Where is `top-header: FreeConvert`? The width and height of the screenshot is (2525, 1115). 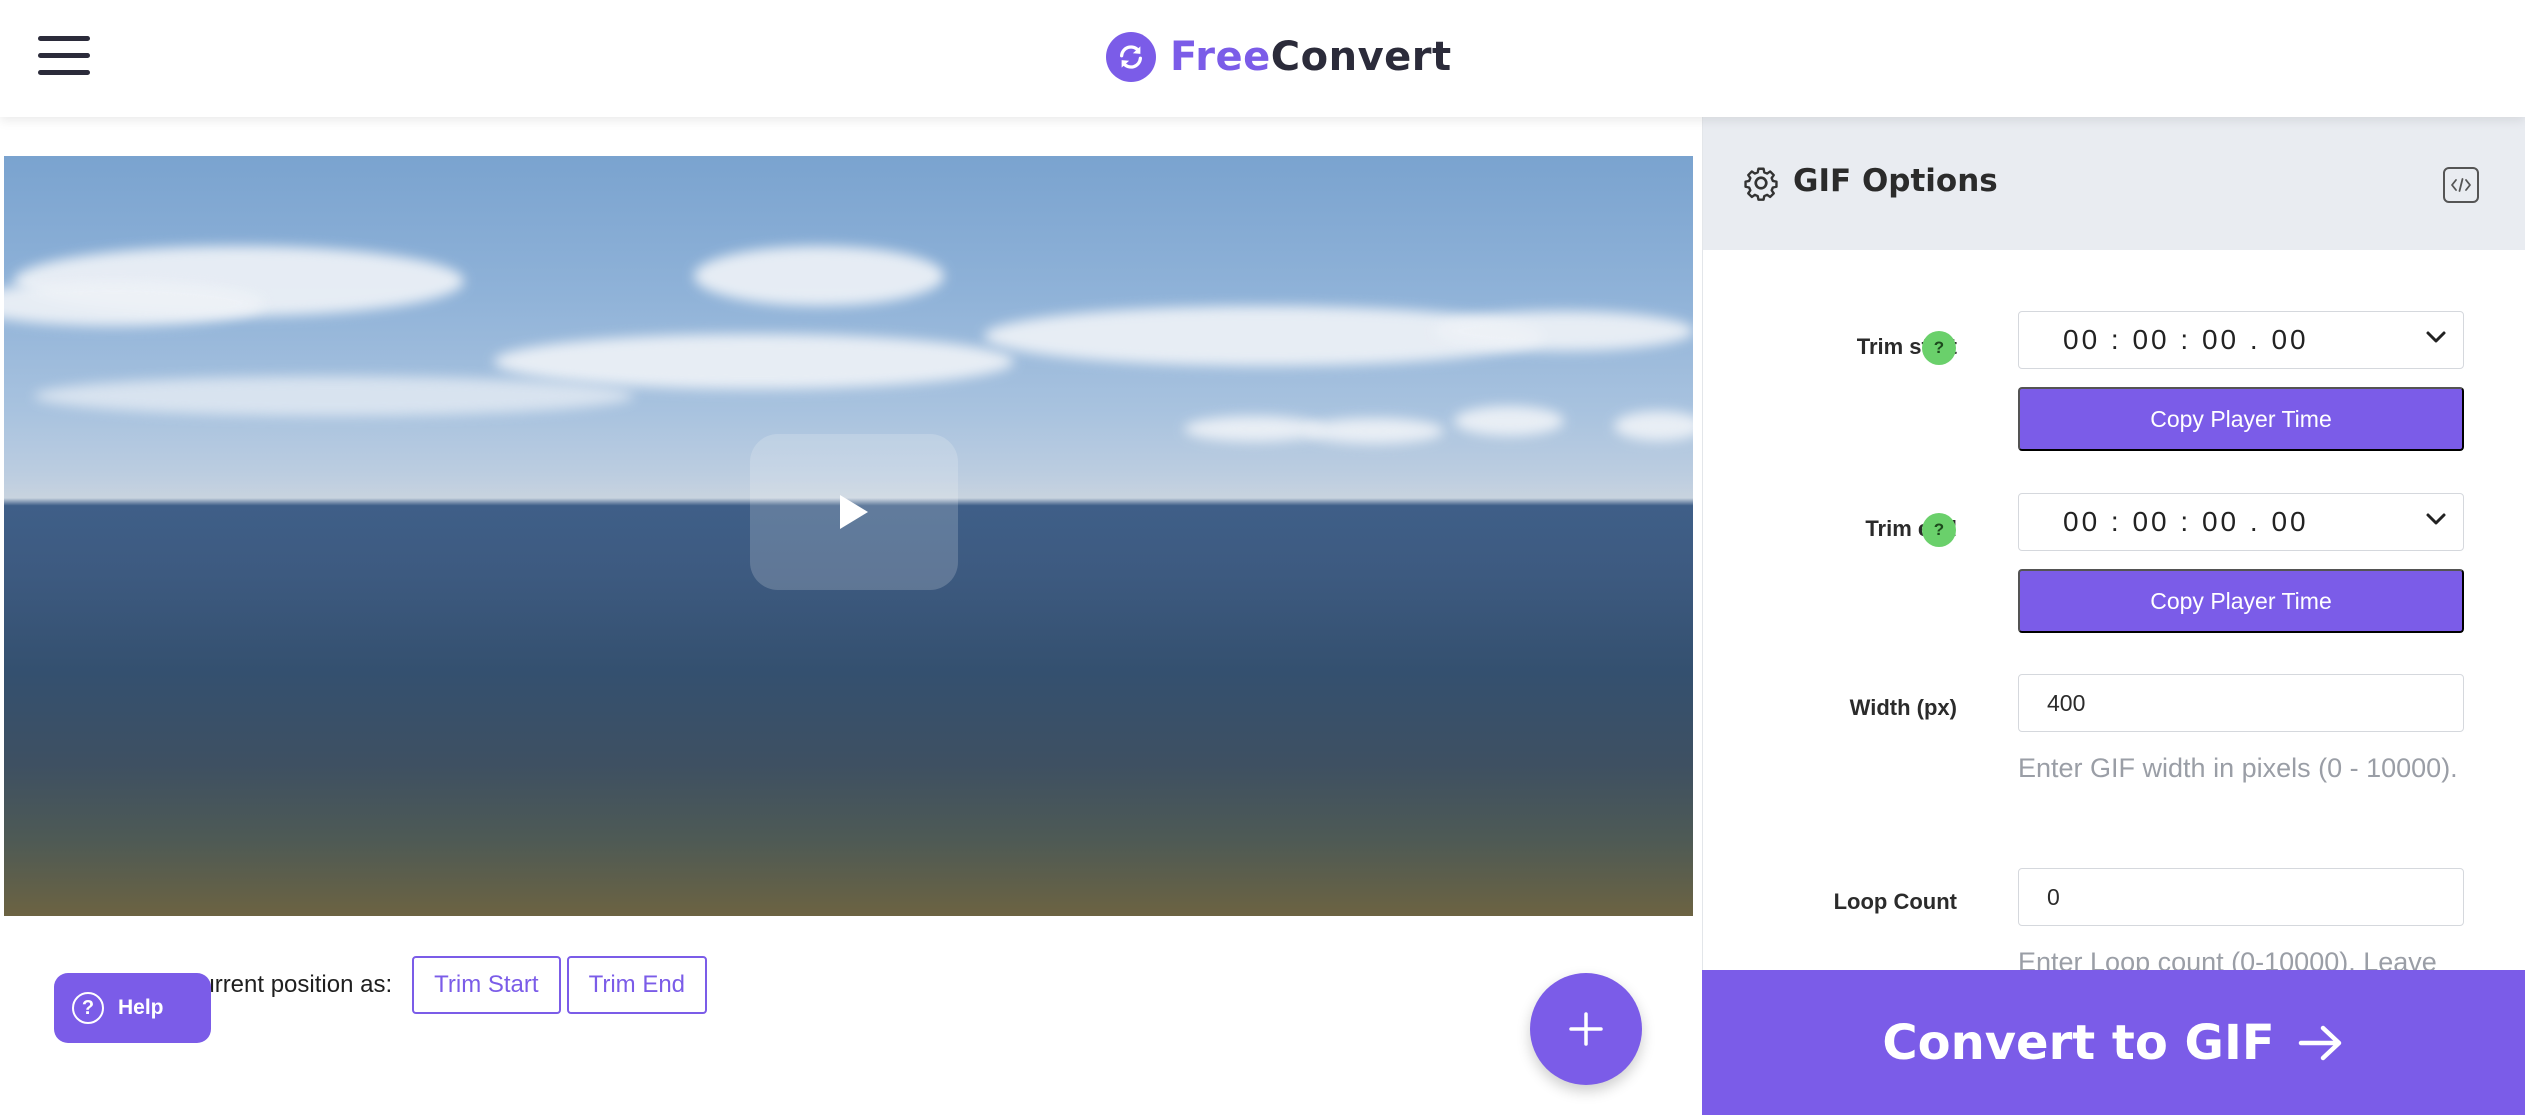 top-header: FreeConvert is located at coordinates (1262, 58).